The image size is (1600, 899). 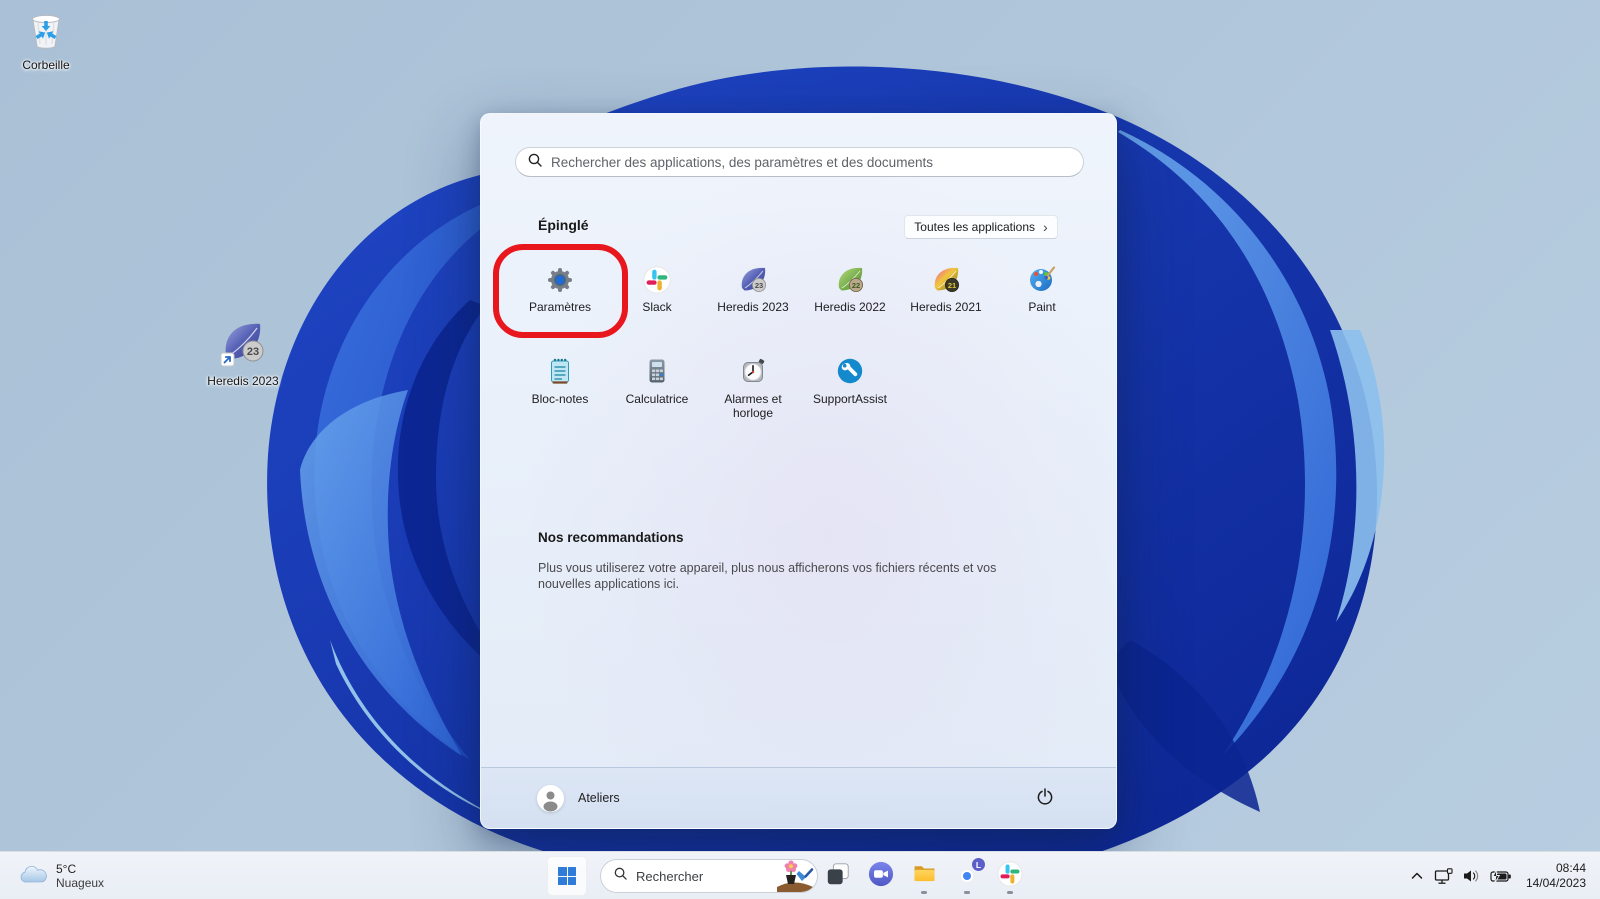 I want to click on recycle-bin-icon, so click(x=46, y=31).